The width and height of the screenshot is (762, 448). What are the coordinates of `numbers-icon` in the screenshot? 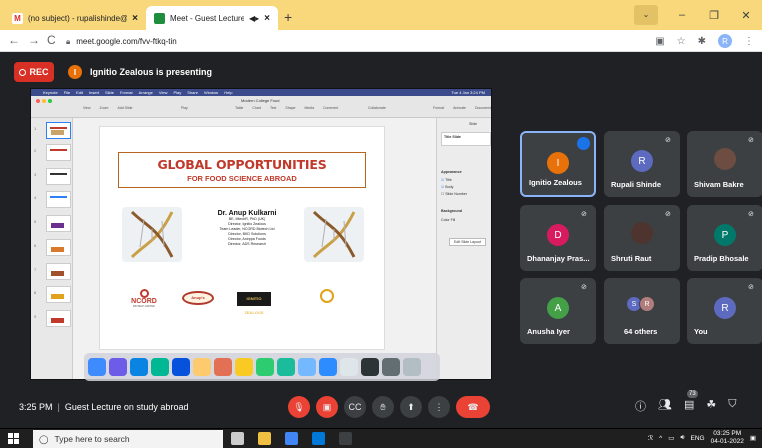 It's located at (160, 367).